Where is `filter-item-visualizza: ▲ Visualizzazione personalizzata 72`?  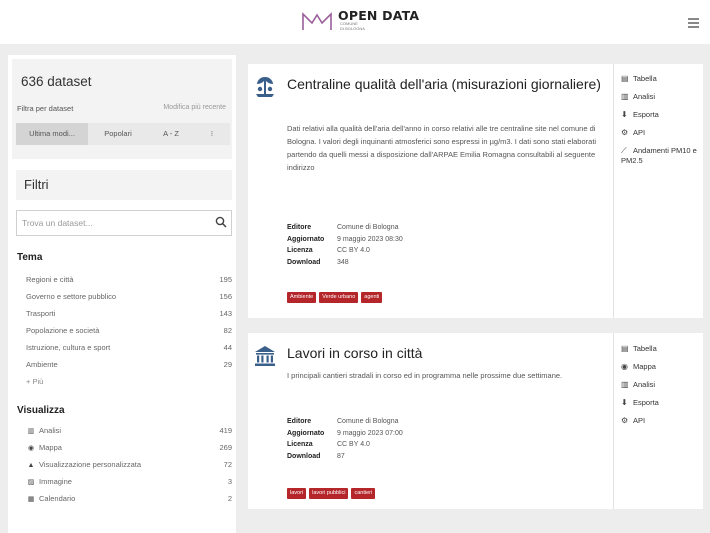
filter-item-visualizza: ▲ Visualizzazione personalizzata 72 is located at coordinates (130, 465).